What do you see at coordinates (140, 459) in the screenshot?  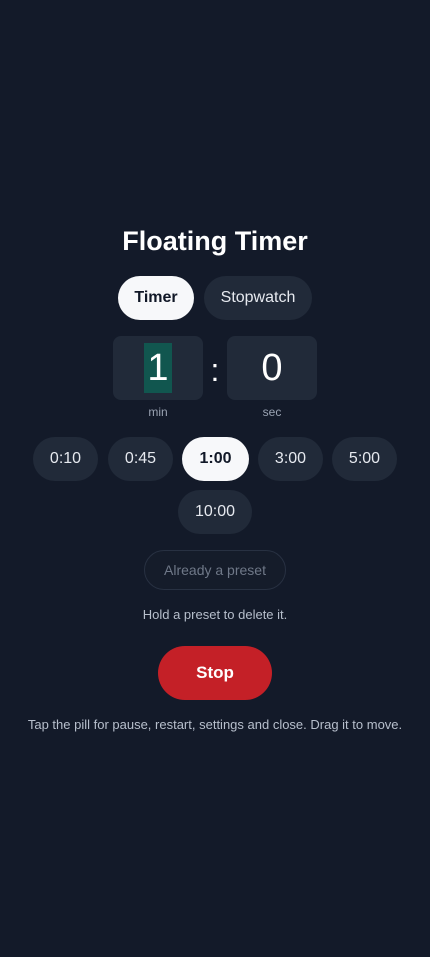 I see `preset-button: 0:45` at bounding box center [140, 459].